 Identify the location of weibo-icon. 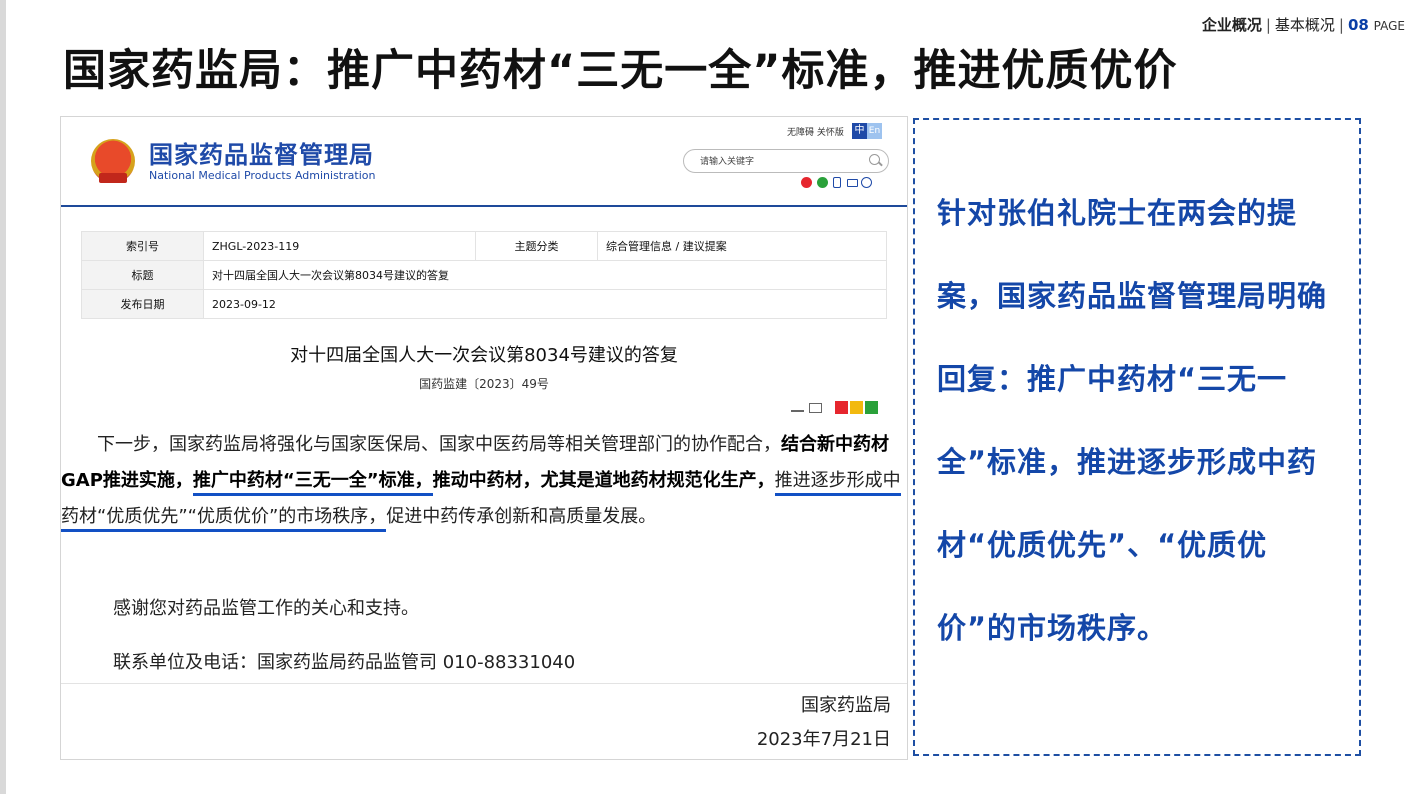
(806, 182).